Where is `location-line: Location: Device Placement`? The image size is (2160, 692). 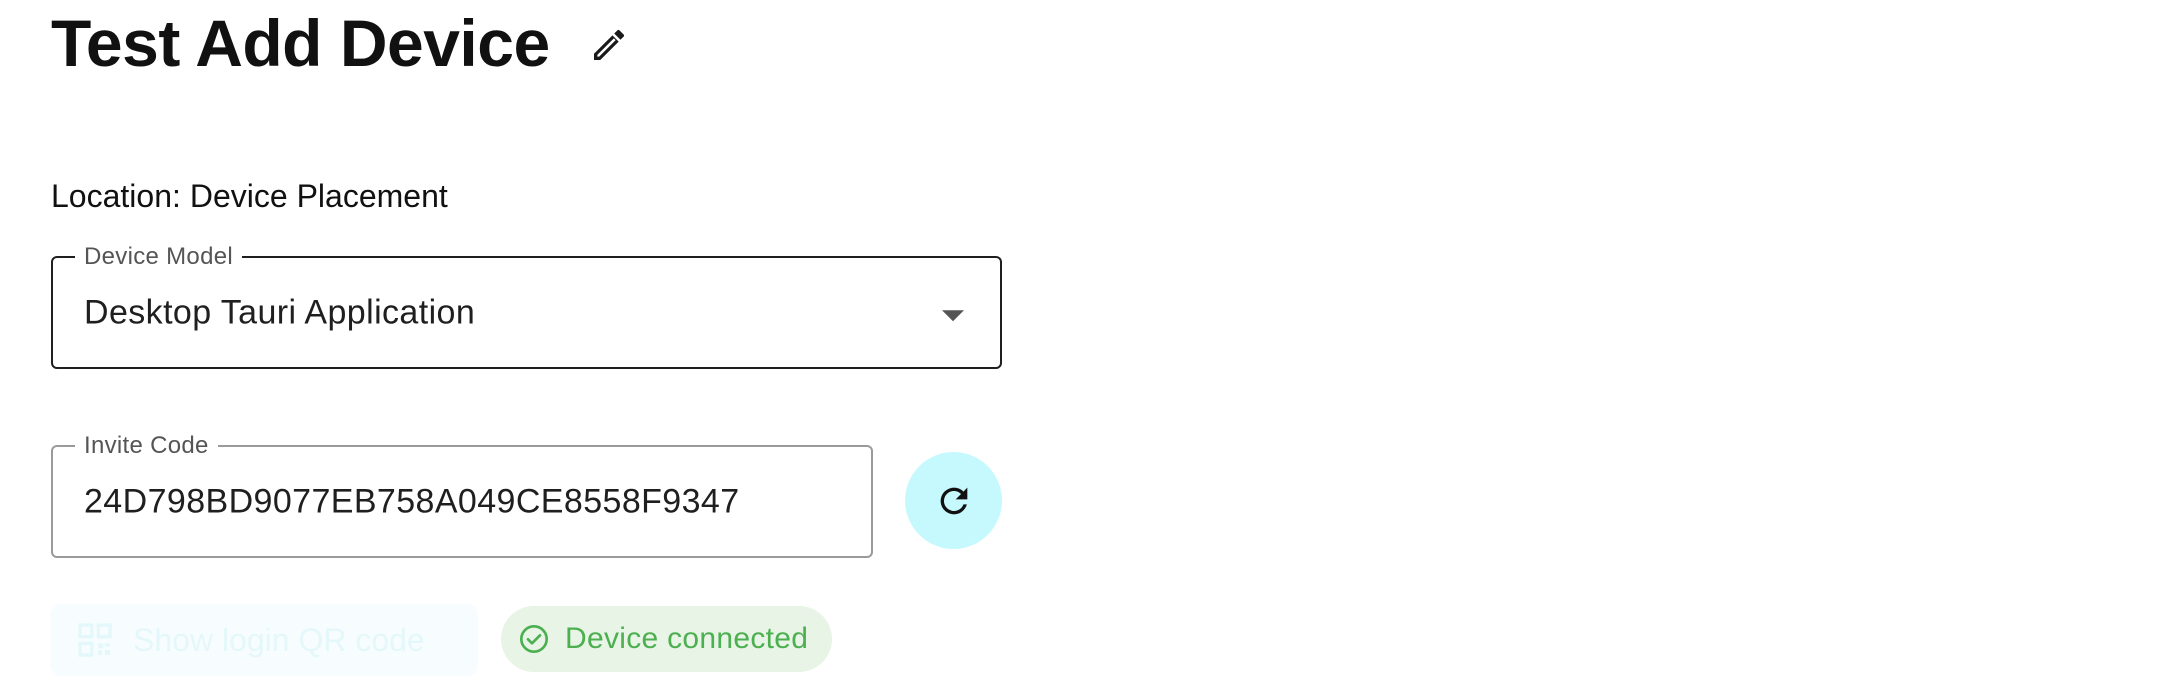
location-line: Location: Device Placement is located at coordinates (249, 196).